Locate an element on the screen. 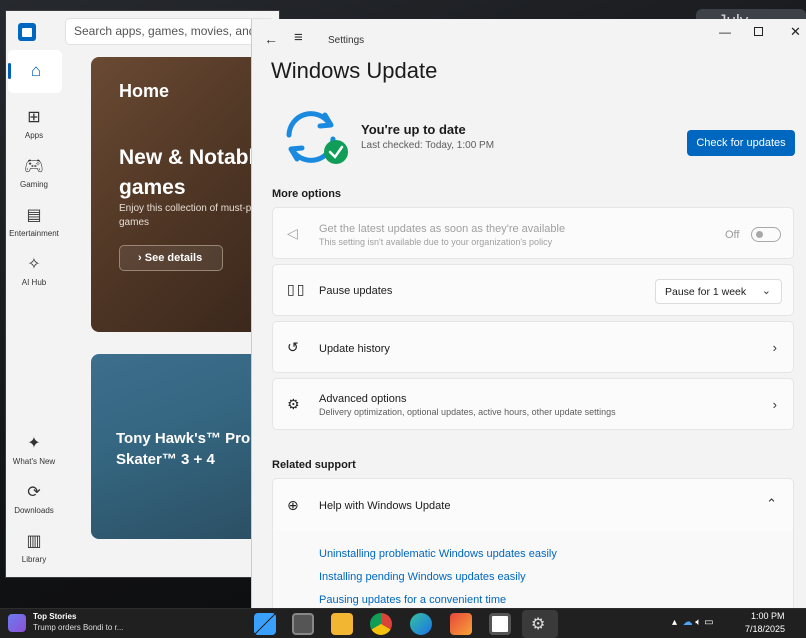  clock-time: 1:00 PM is located at coordinates (768, 616).